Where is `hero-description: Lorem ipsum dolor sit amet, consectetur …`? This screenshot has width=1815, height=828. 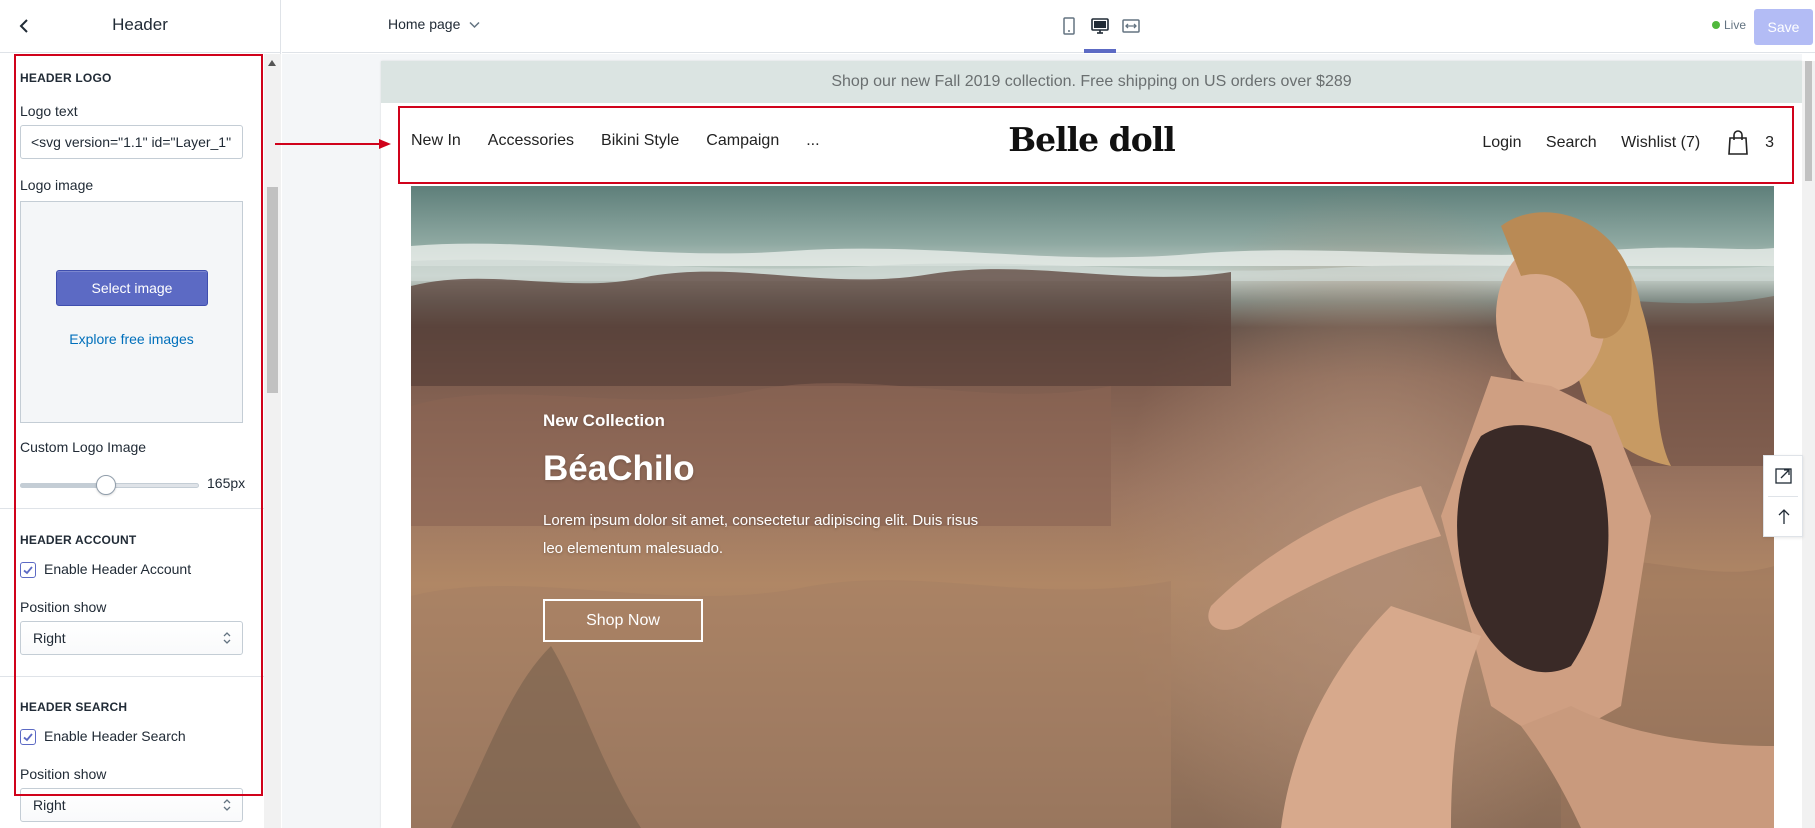
hero-description: Lorem ipsum dolor sit amet, consectetur … is located at coordinates (761, 534).